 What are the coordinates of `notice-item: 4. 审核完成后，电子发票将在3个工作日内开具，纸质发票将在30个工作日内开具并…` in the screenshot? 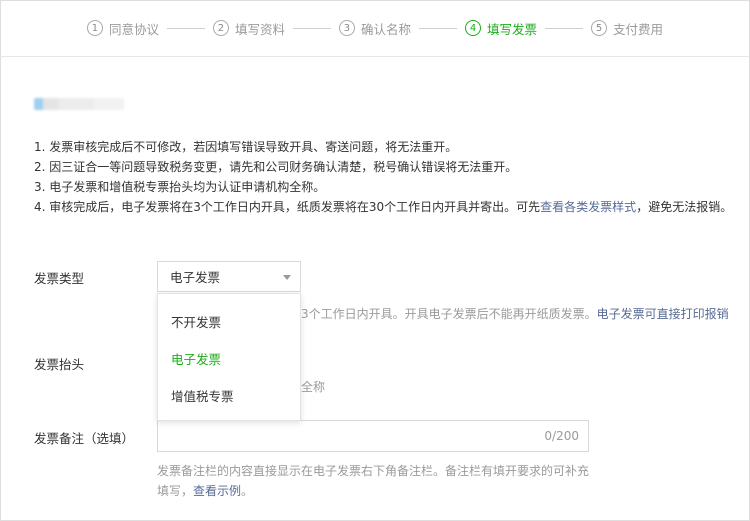 It's located at (383, 207).